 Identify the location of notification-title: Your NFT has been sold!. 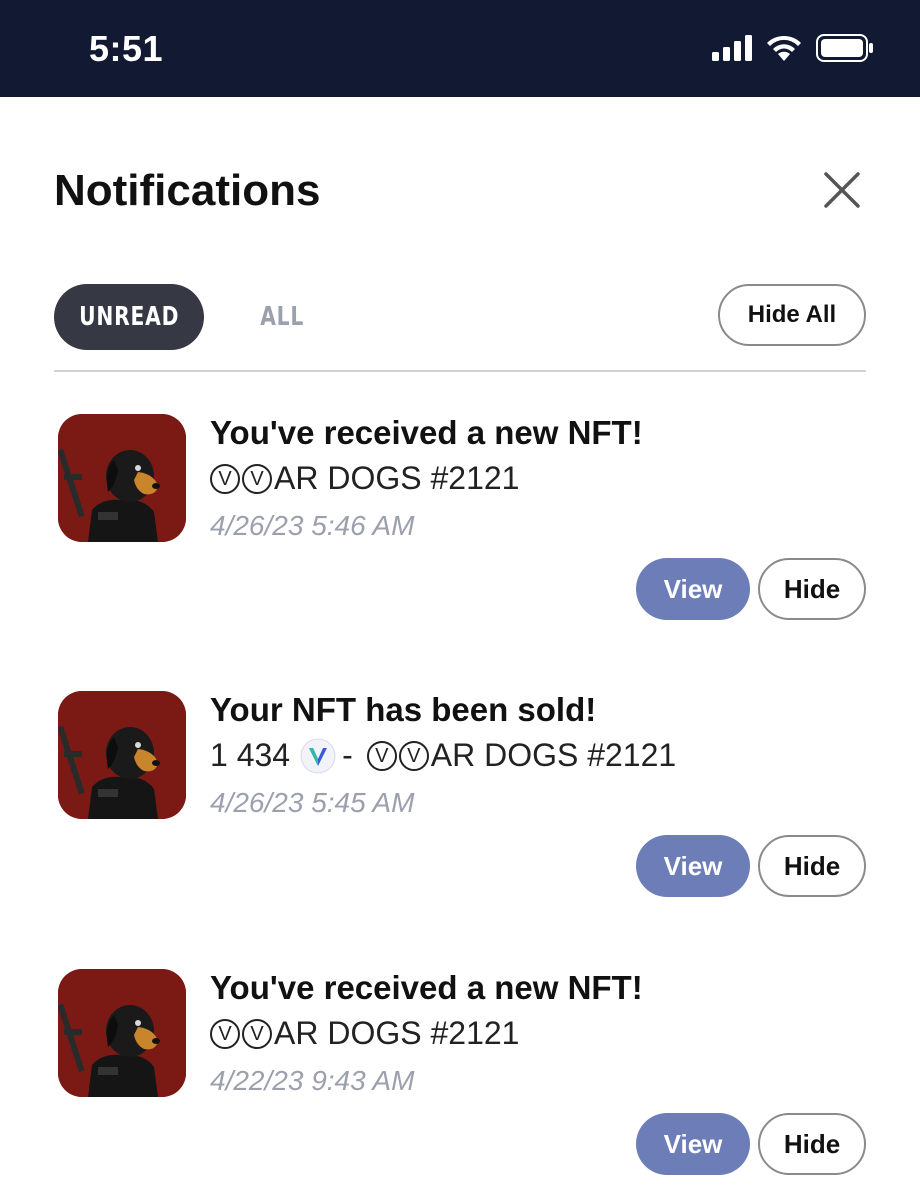
(403, 709).